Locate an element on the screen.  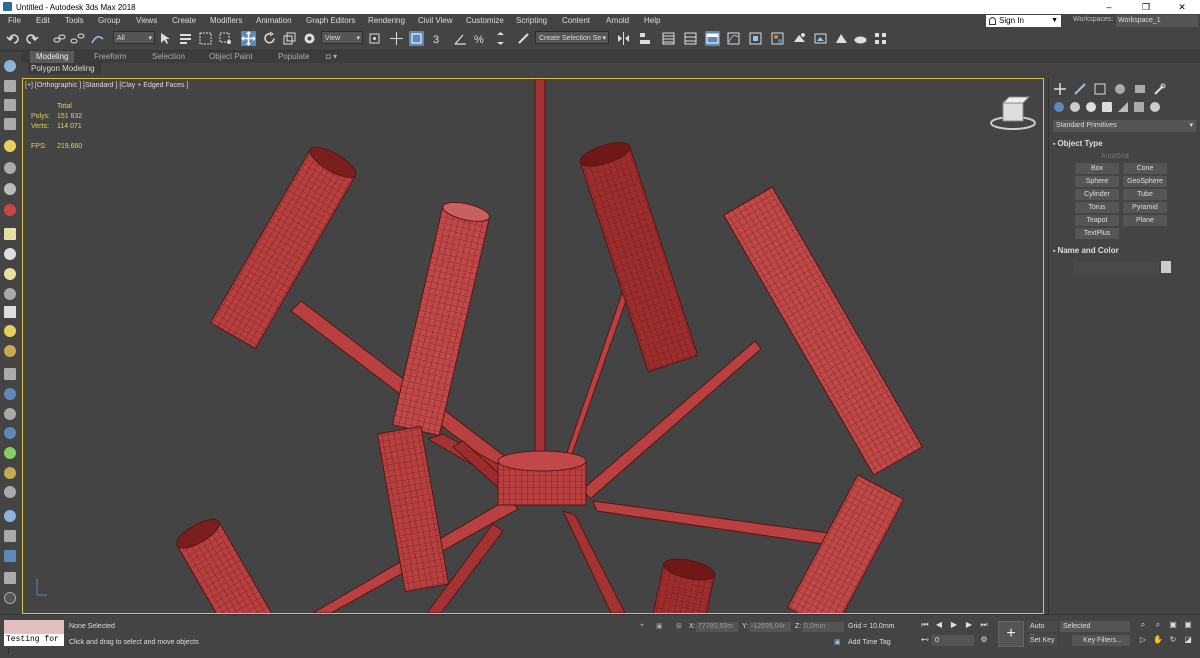
ribbon-options-icon: ◘ ▾ is located at coordinates (331, 57).